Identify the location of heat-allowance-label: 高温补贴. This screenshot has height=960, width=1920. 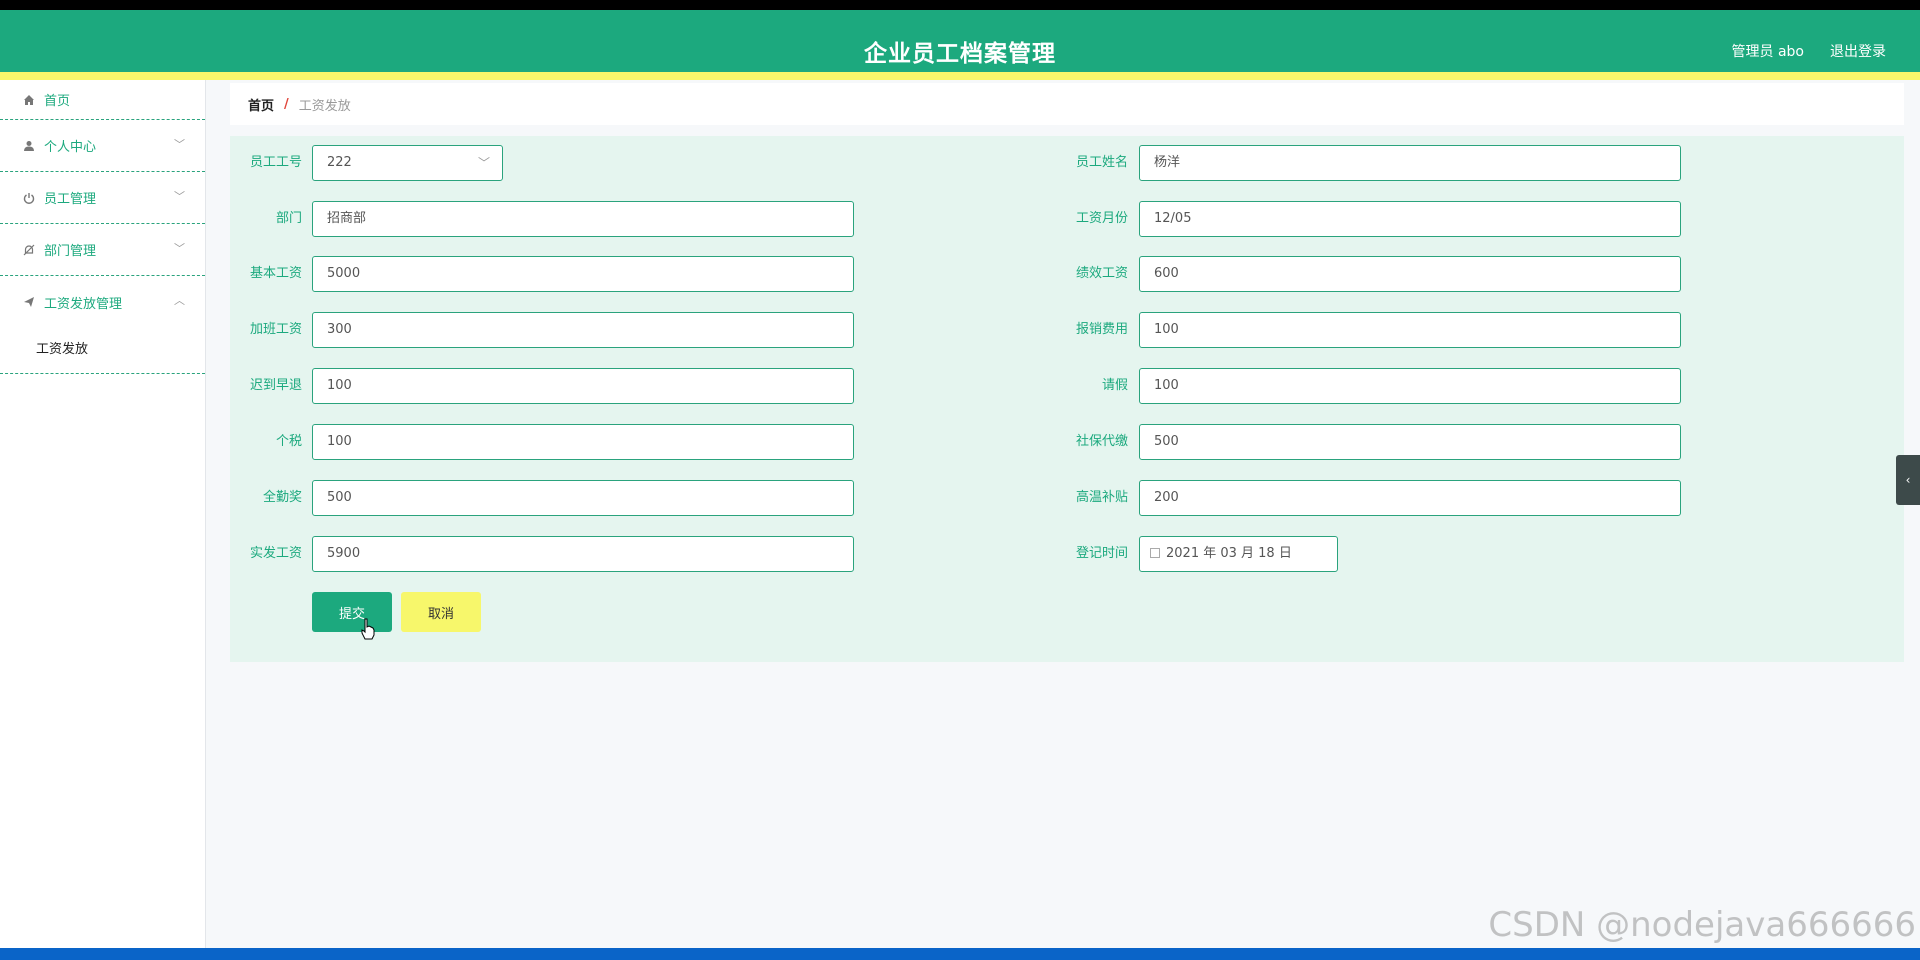
(1101, 497).